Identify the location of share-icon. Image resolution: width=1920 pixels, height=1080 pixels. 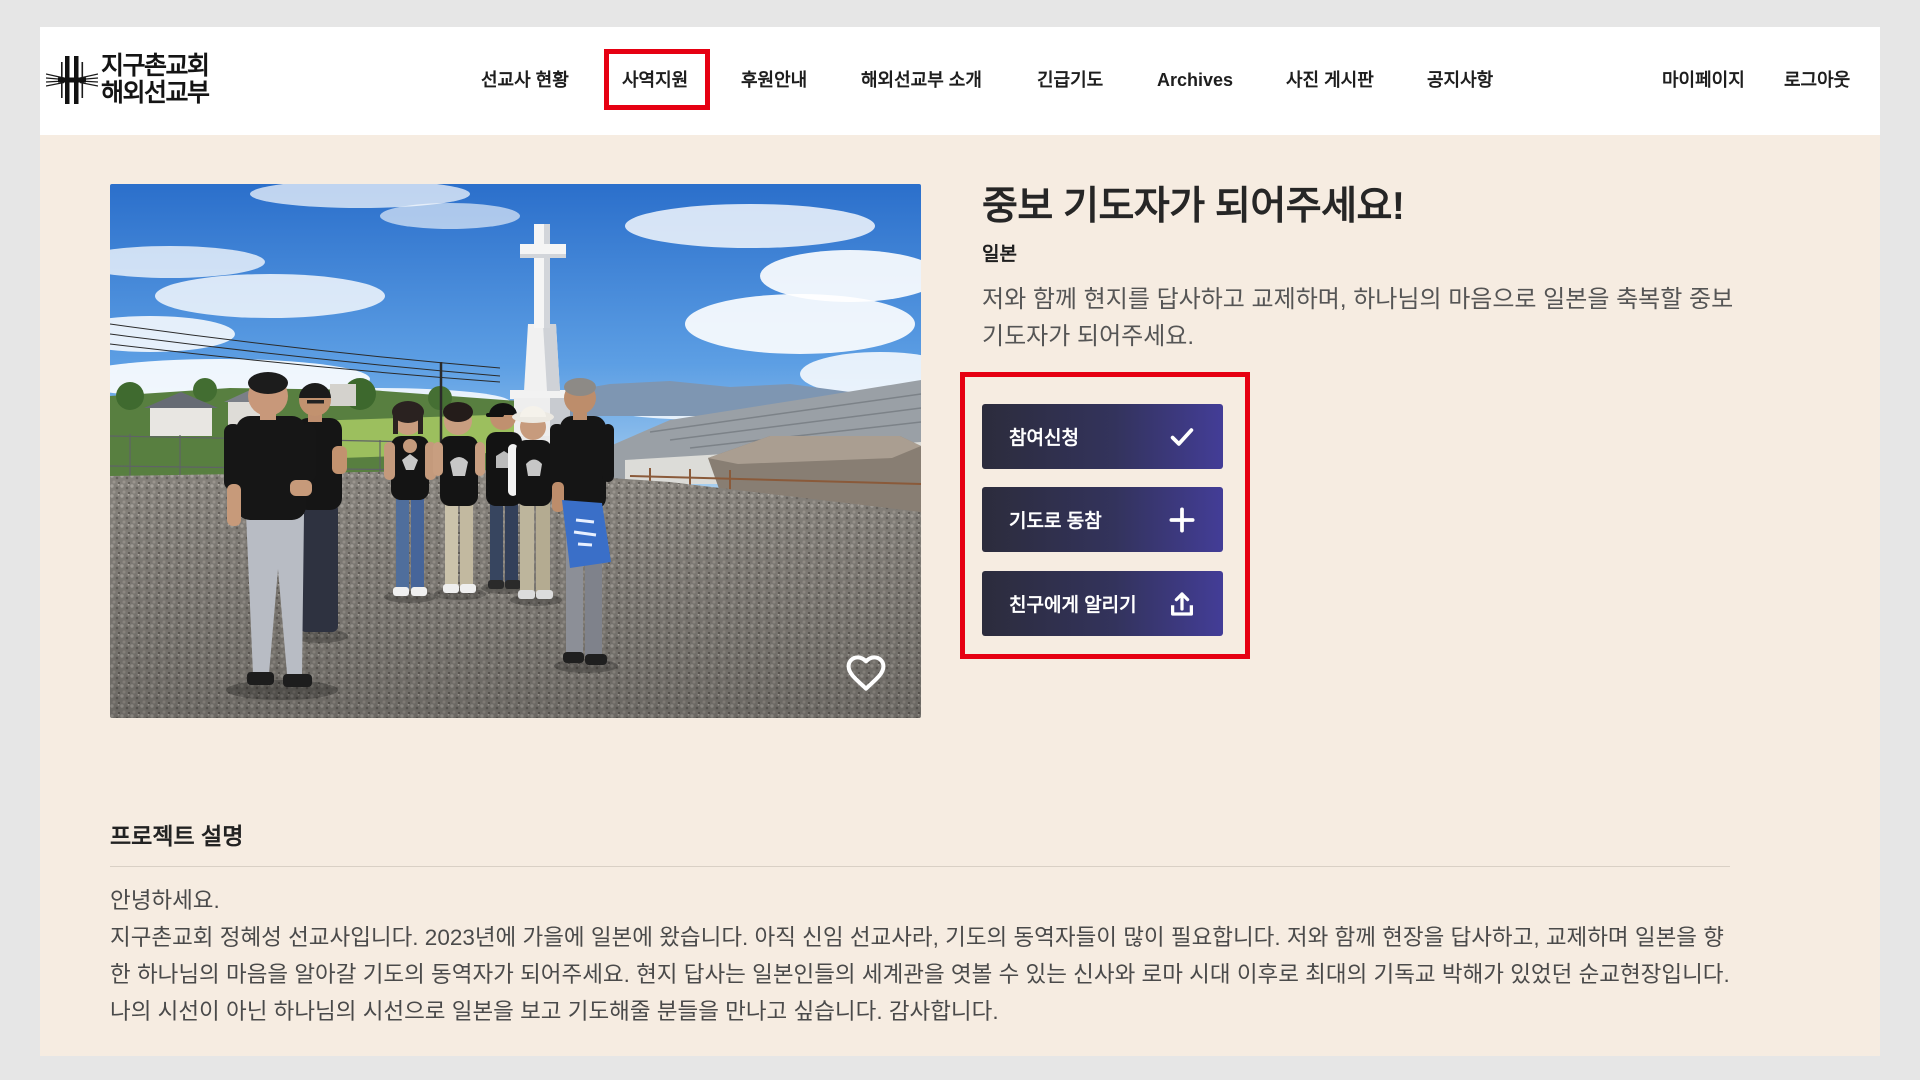
(1182, 604).